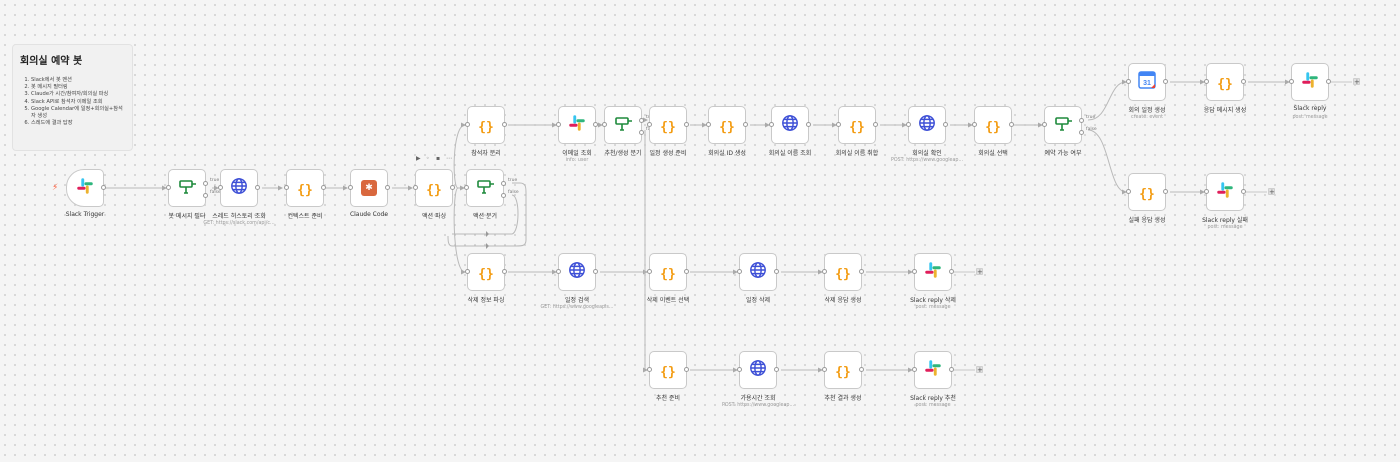  I want to click on node-event-search, so click(577, 272).